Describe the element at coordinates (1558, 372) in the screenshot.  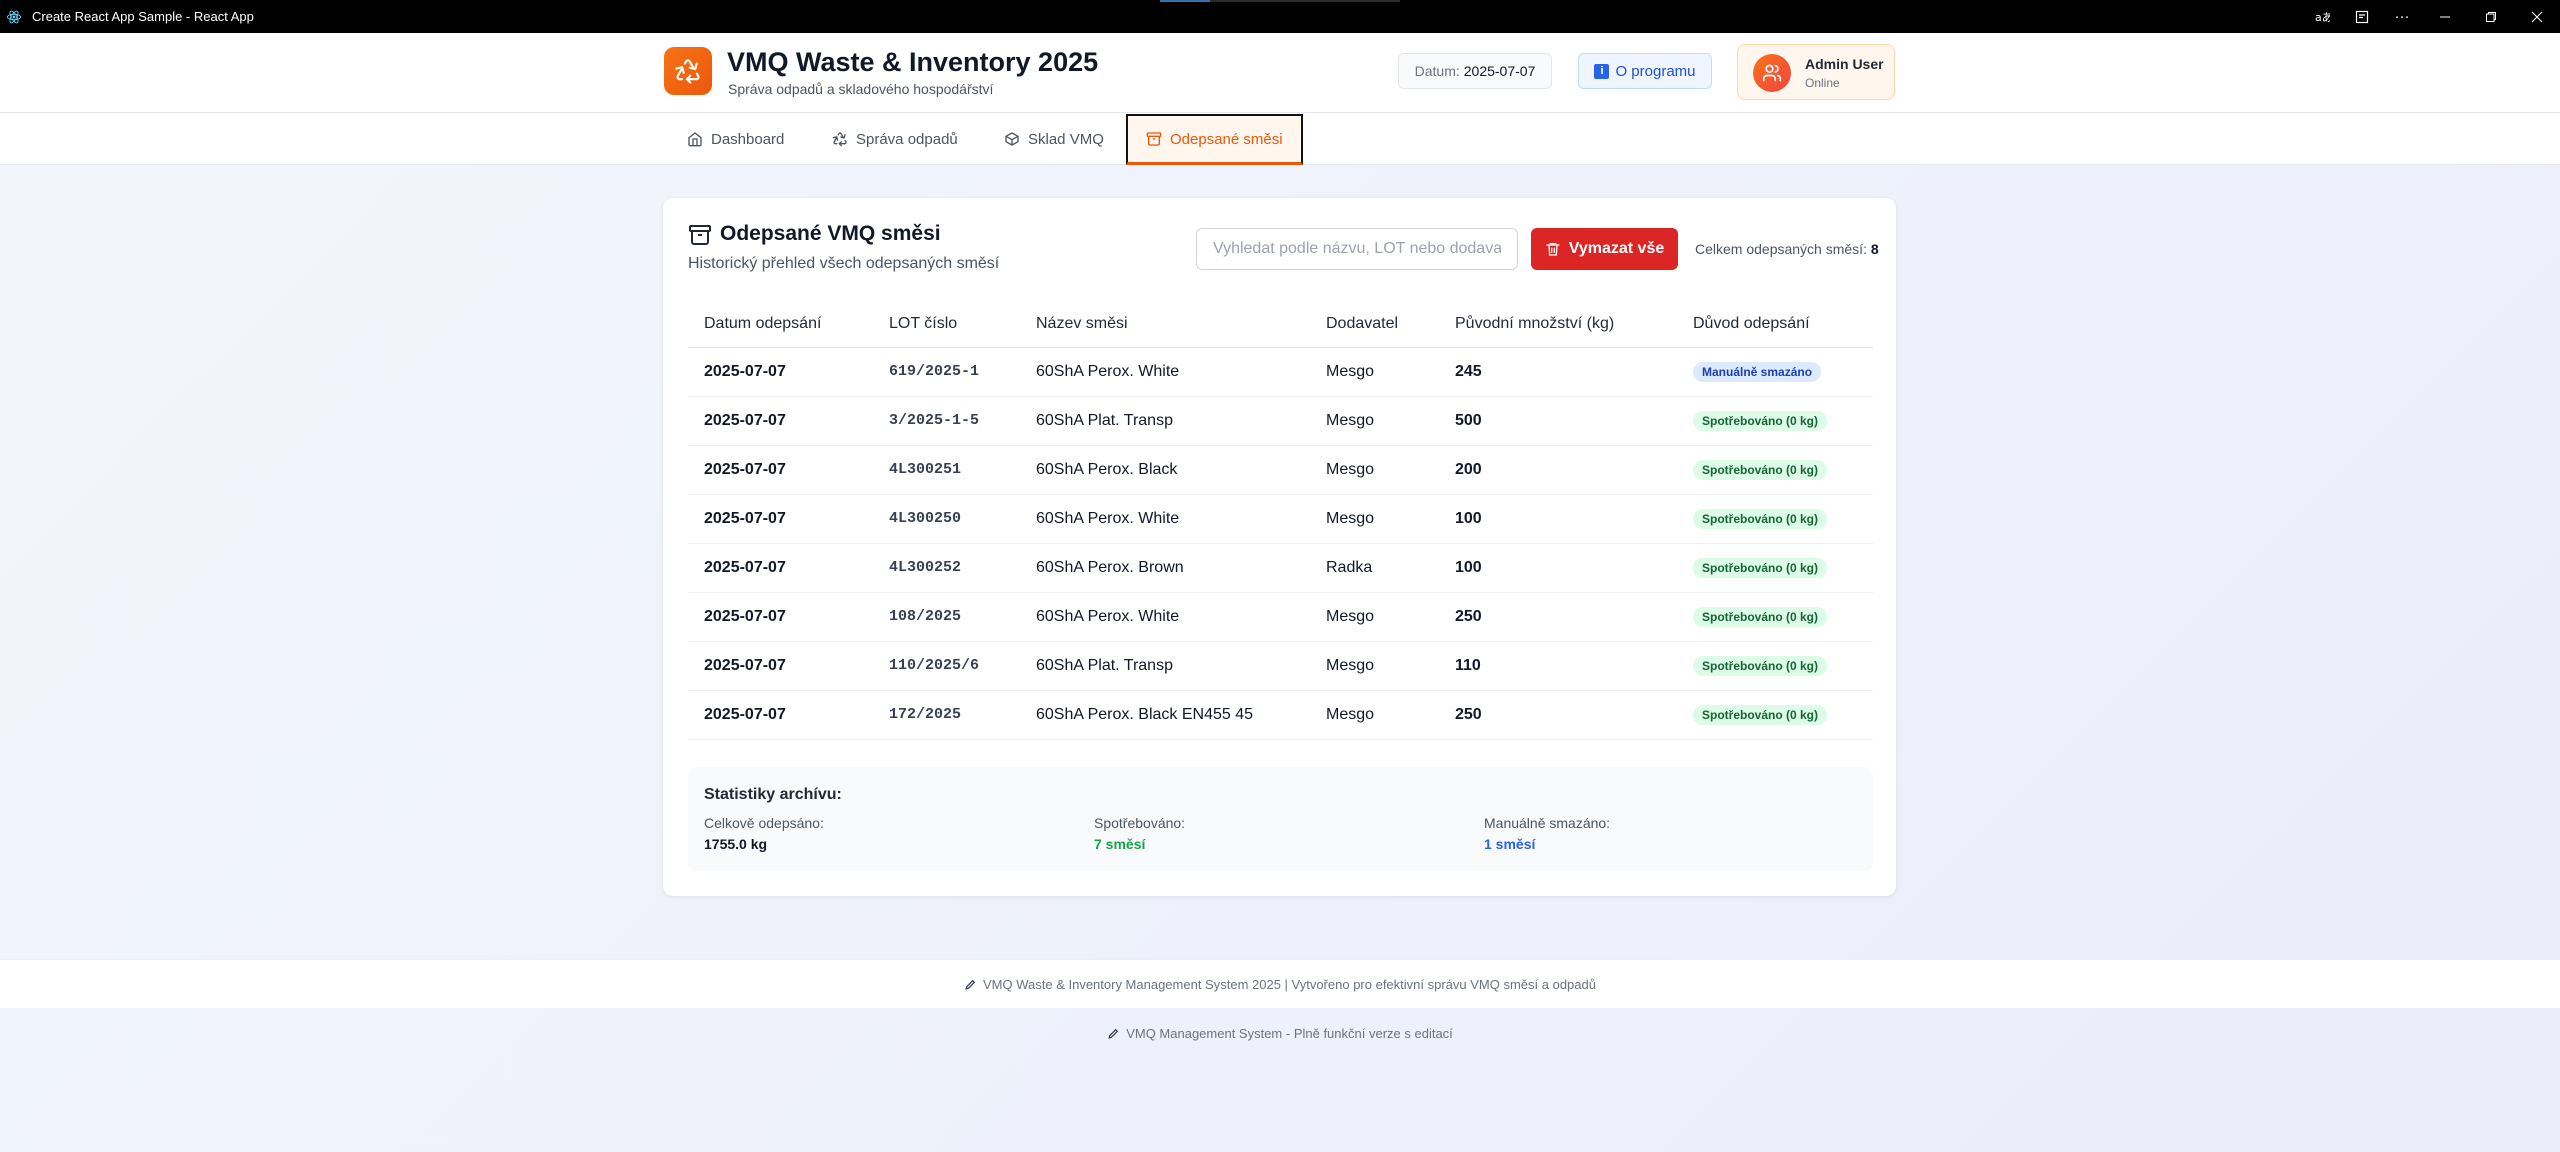
I see `cell-quantity: 245` at that location.